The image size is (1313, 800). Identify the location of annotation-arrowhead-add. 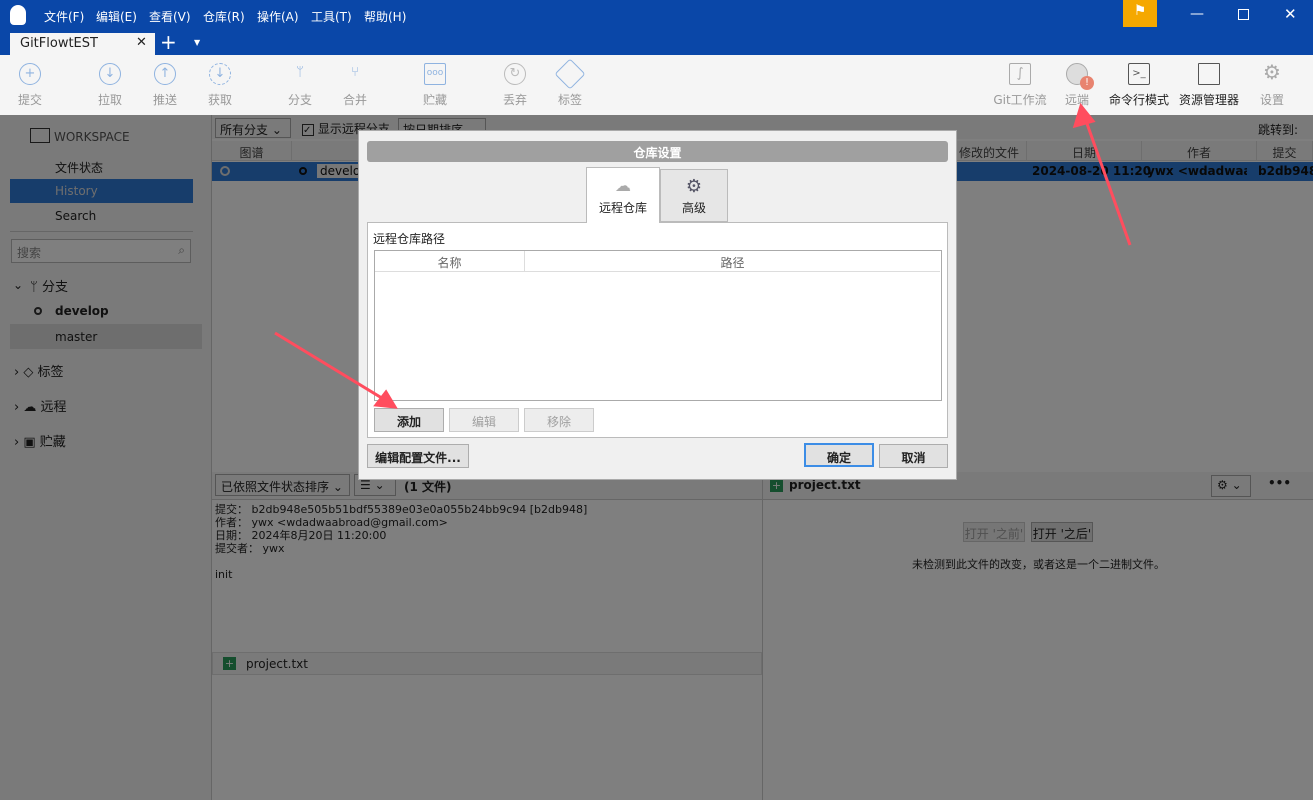
(385, 399).